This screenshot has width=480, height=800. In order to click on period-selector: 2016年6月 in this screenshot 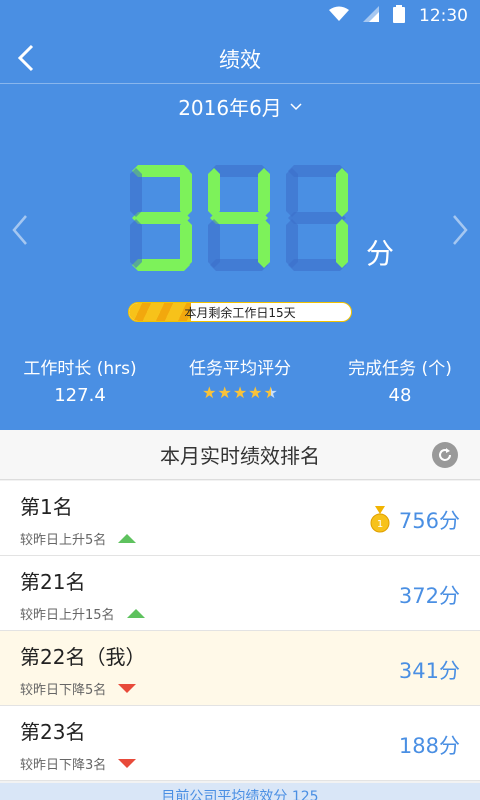, I will do `click(240, 106)`.